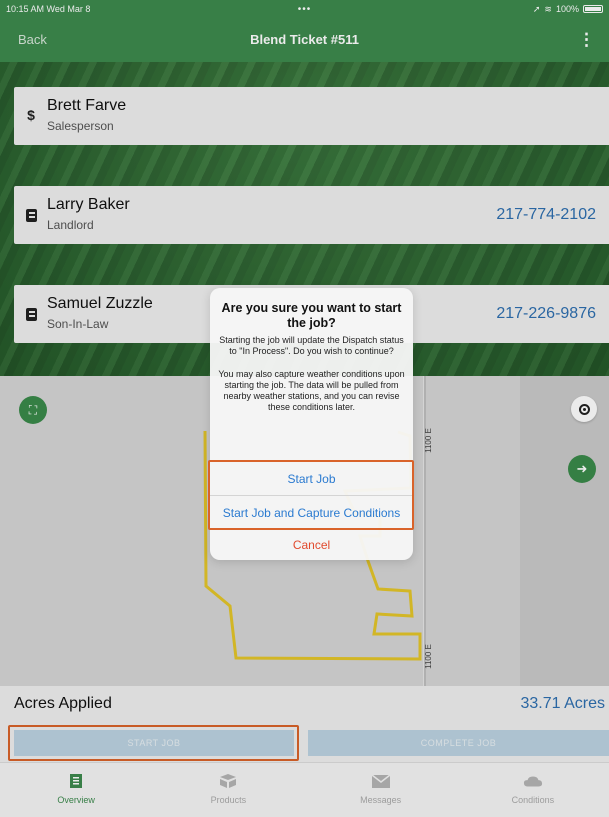 This screenshot has width=609, height=817. Describe the element at coordinates (311, 315) in the screenshot. I see `dialog-title: Are you sure you want to start the job?` at that location.